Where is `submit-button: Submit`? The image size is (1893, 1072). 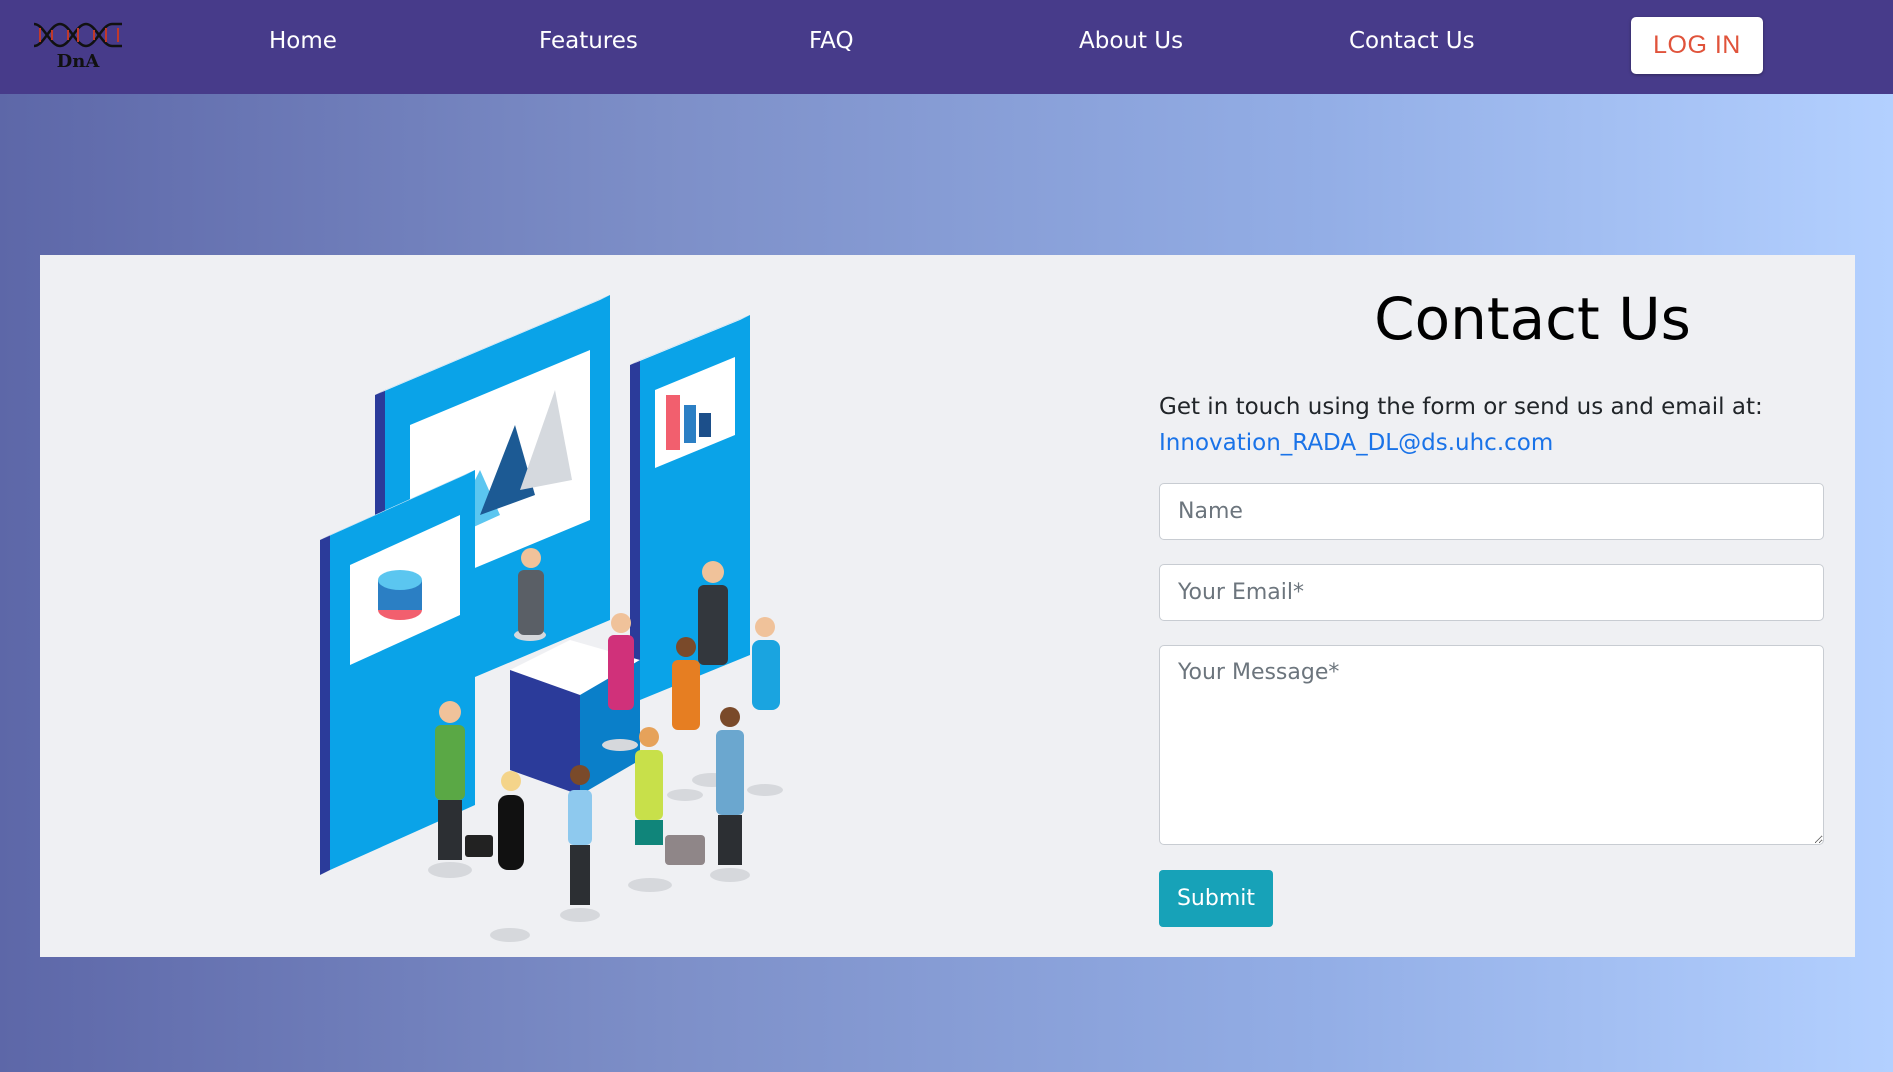
submit-button: Submit is located at coordinates (1216, 898).